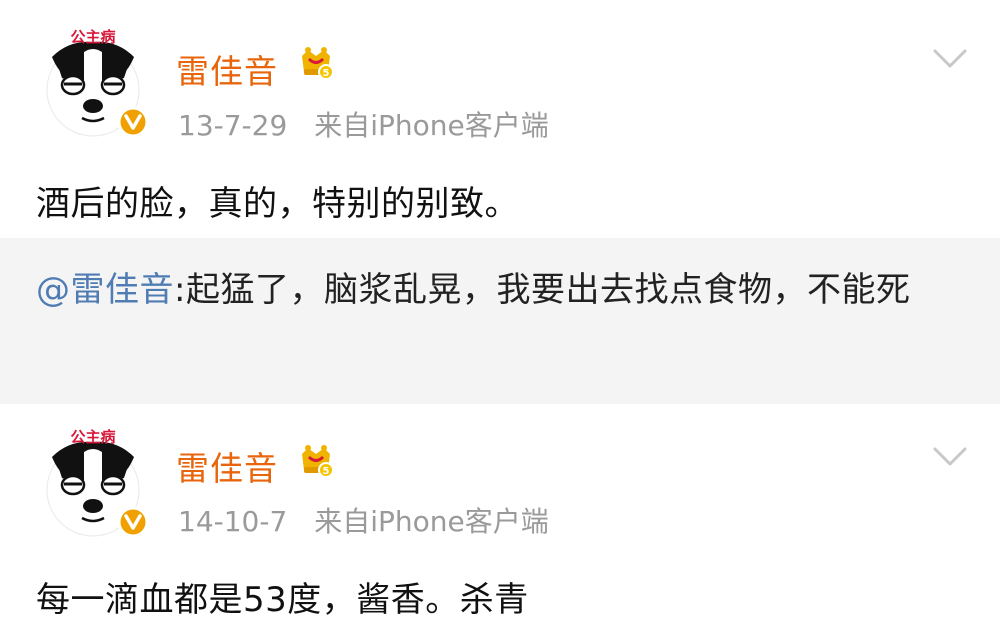  What do you see at coordinates (277, 204) in the screenshot?
I see `post-text: 酒后的脸，真的，特别的别致。` at bounding box center [277, 204].